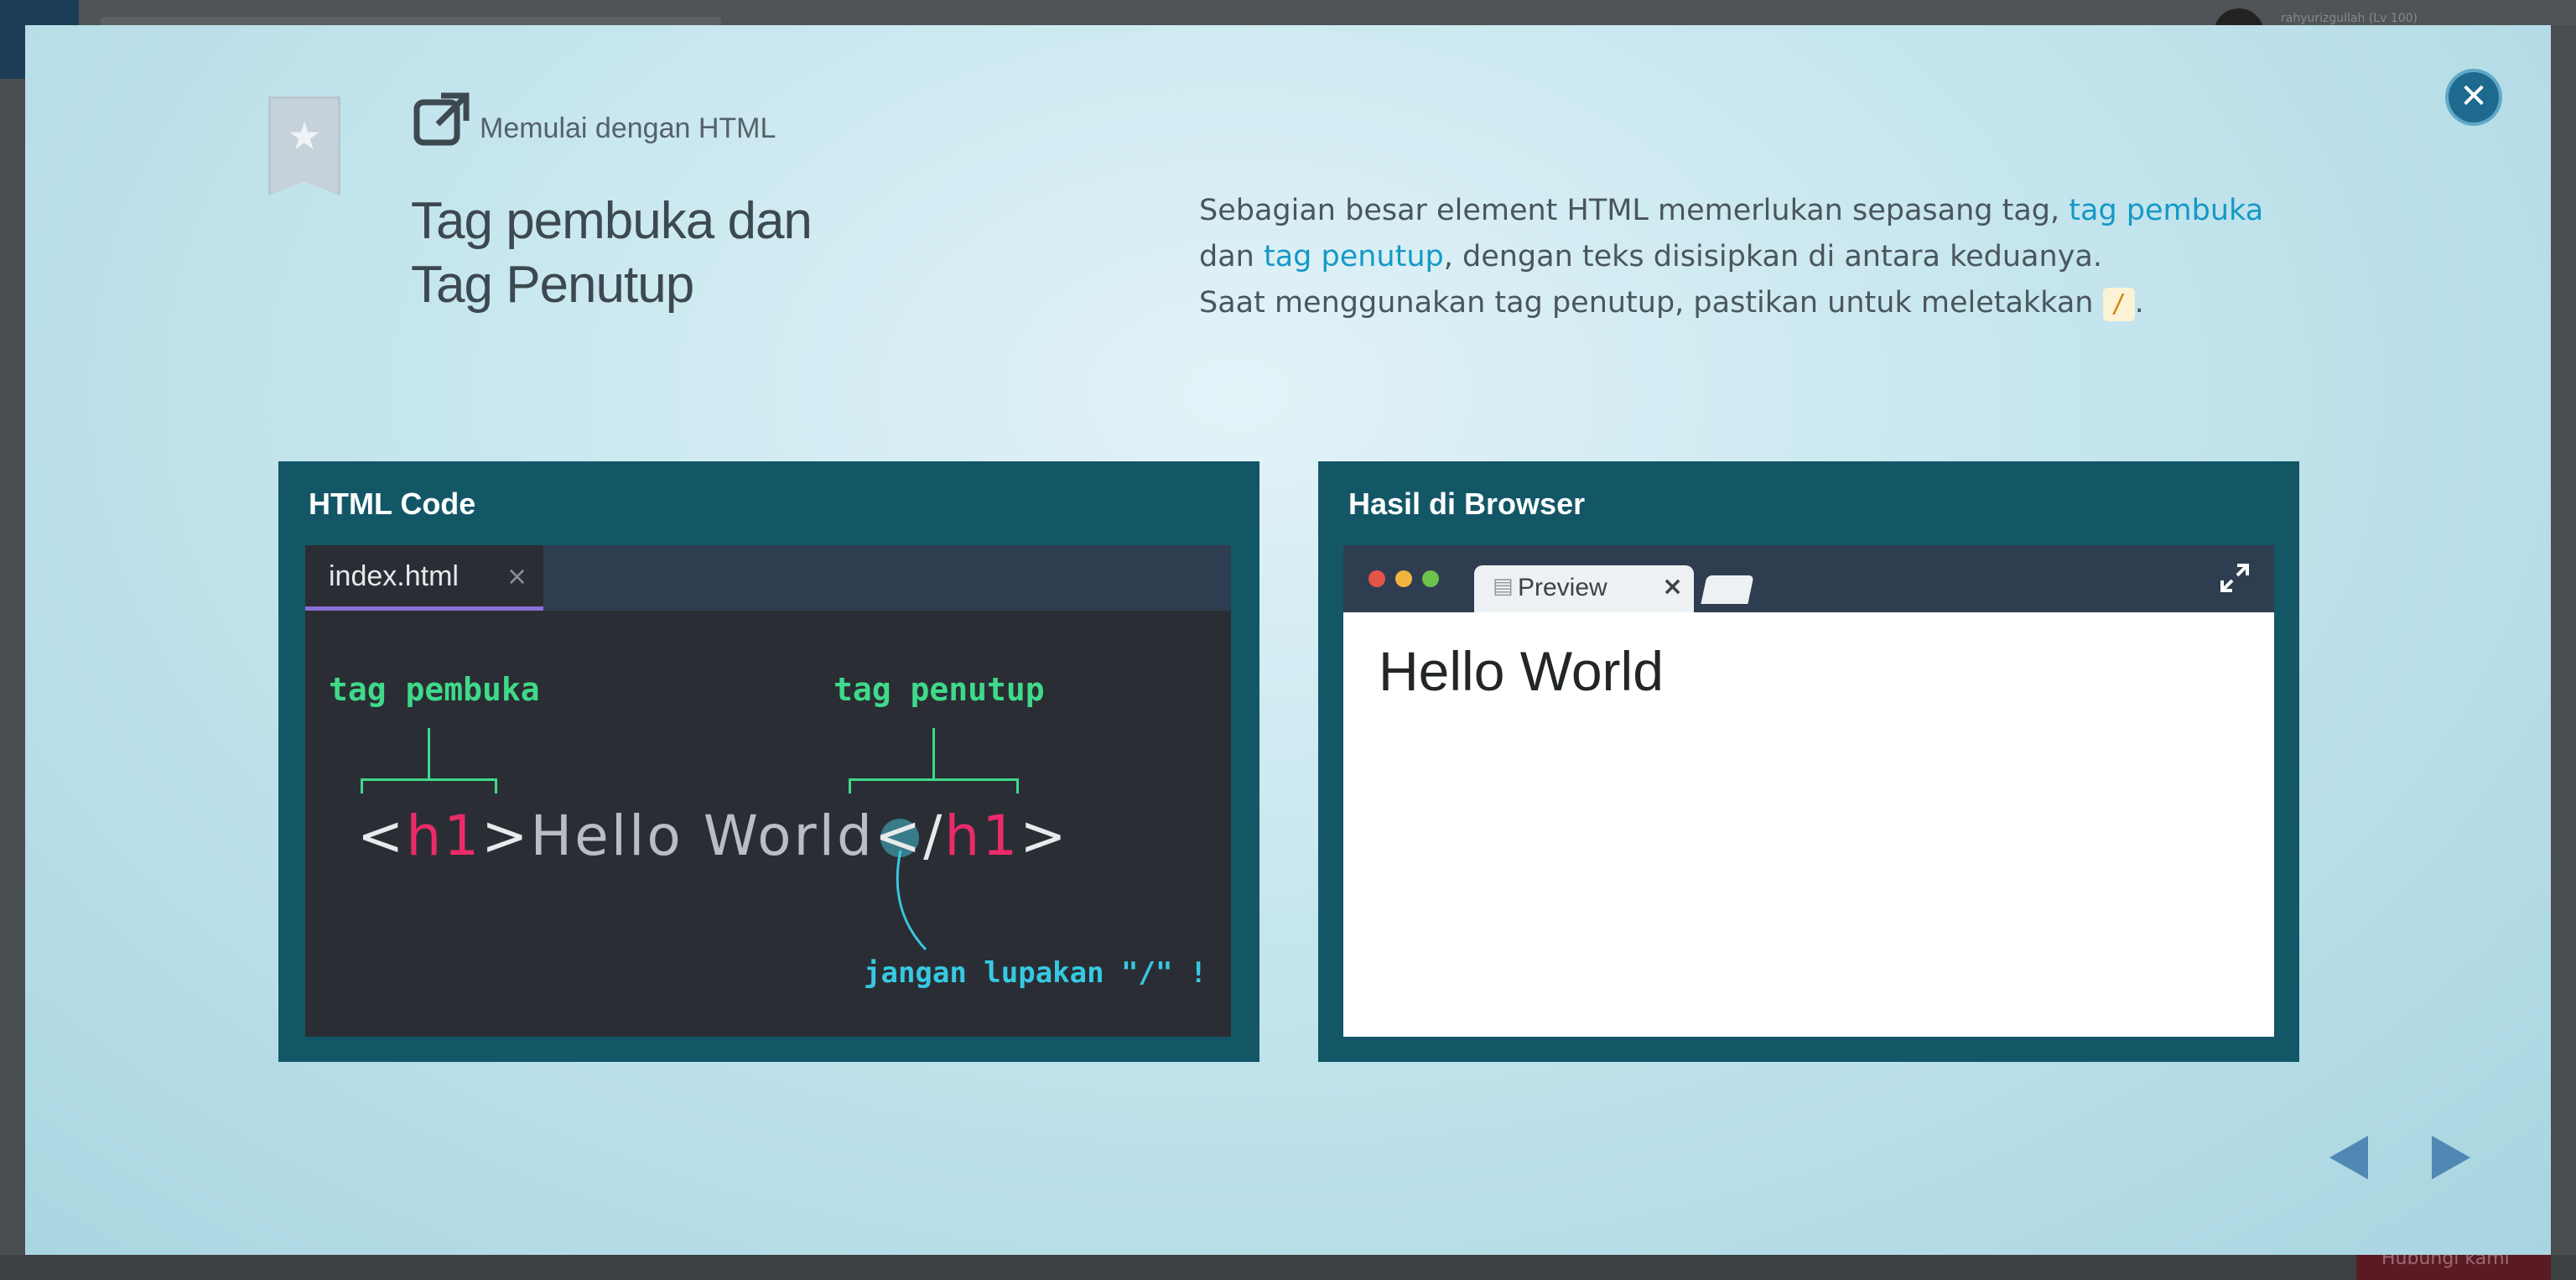 The width and height of the screenshot is (2576, 1280). I want to click on desc-highlight-open-tag: tag pembuka, so click(2166, 210).